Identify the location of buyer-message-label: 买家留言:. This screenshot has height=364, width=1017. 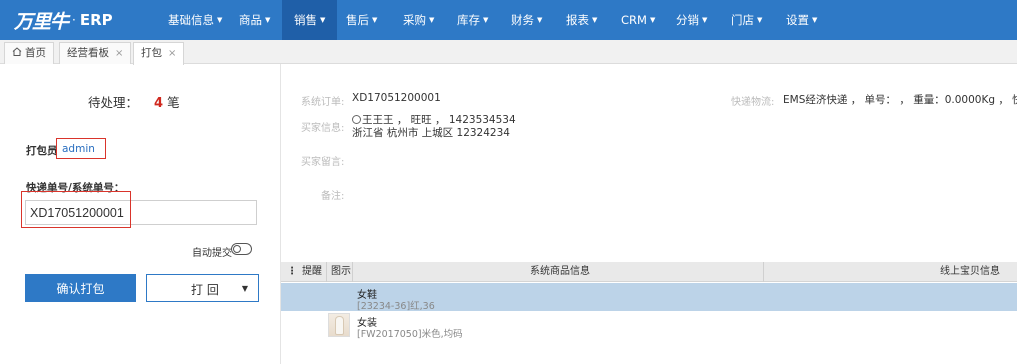
(323, 162).